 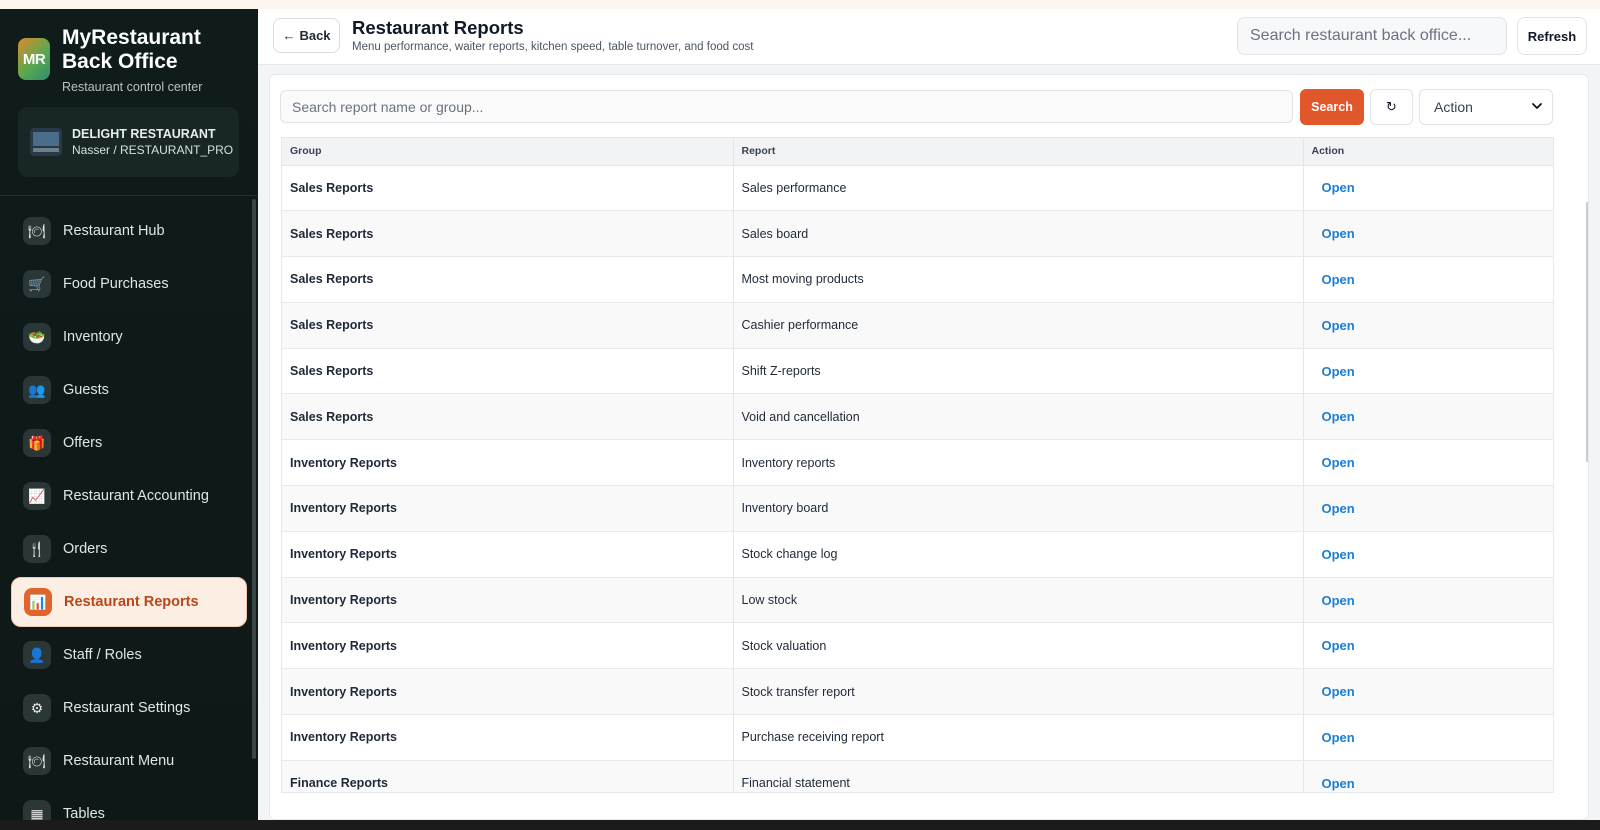 What do you see at coordinates (917, 152) in the screenshot?
I see `table-header-row: Group Report Action` at bounding box center [917, 152].